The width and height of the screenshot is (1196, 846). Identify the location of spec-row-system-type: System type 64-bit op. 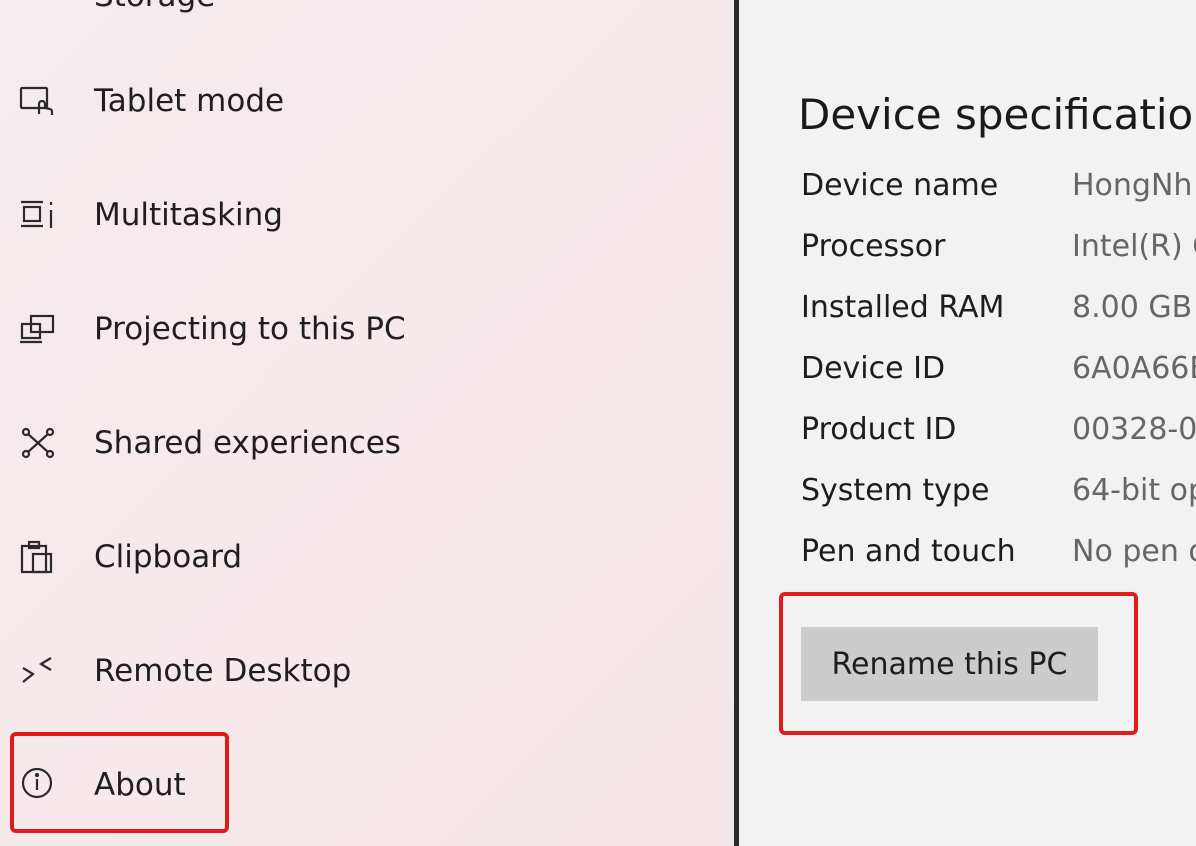
(998, 498).